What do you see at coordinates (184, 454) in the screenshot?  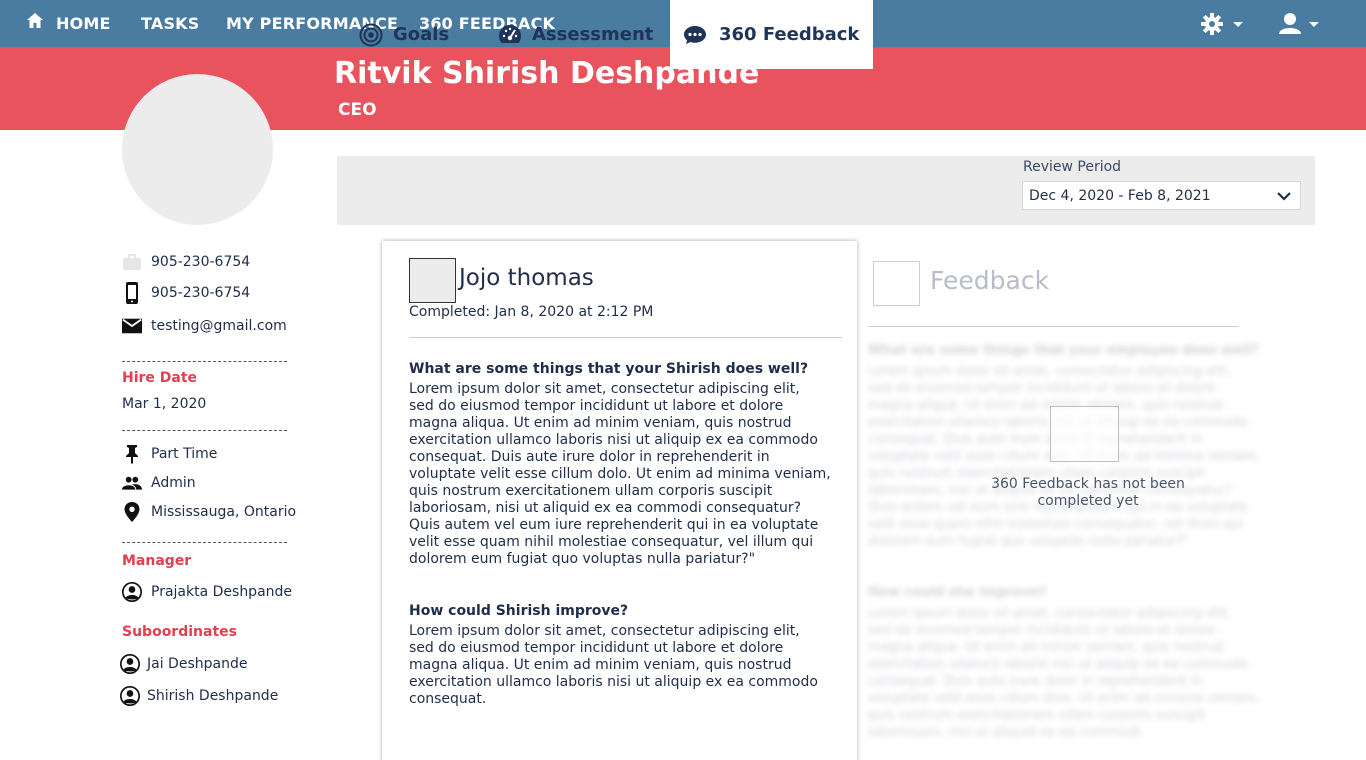 I see `employment-type-text: Part Time` at bounding box center [184, 454].